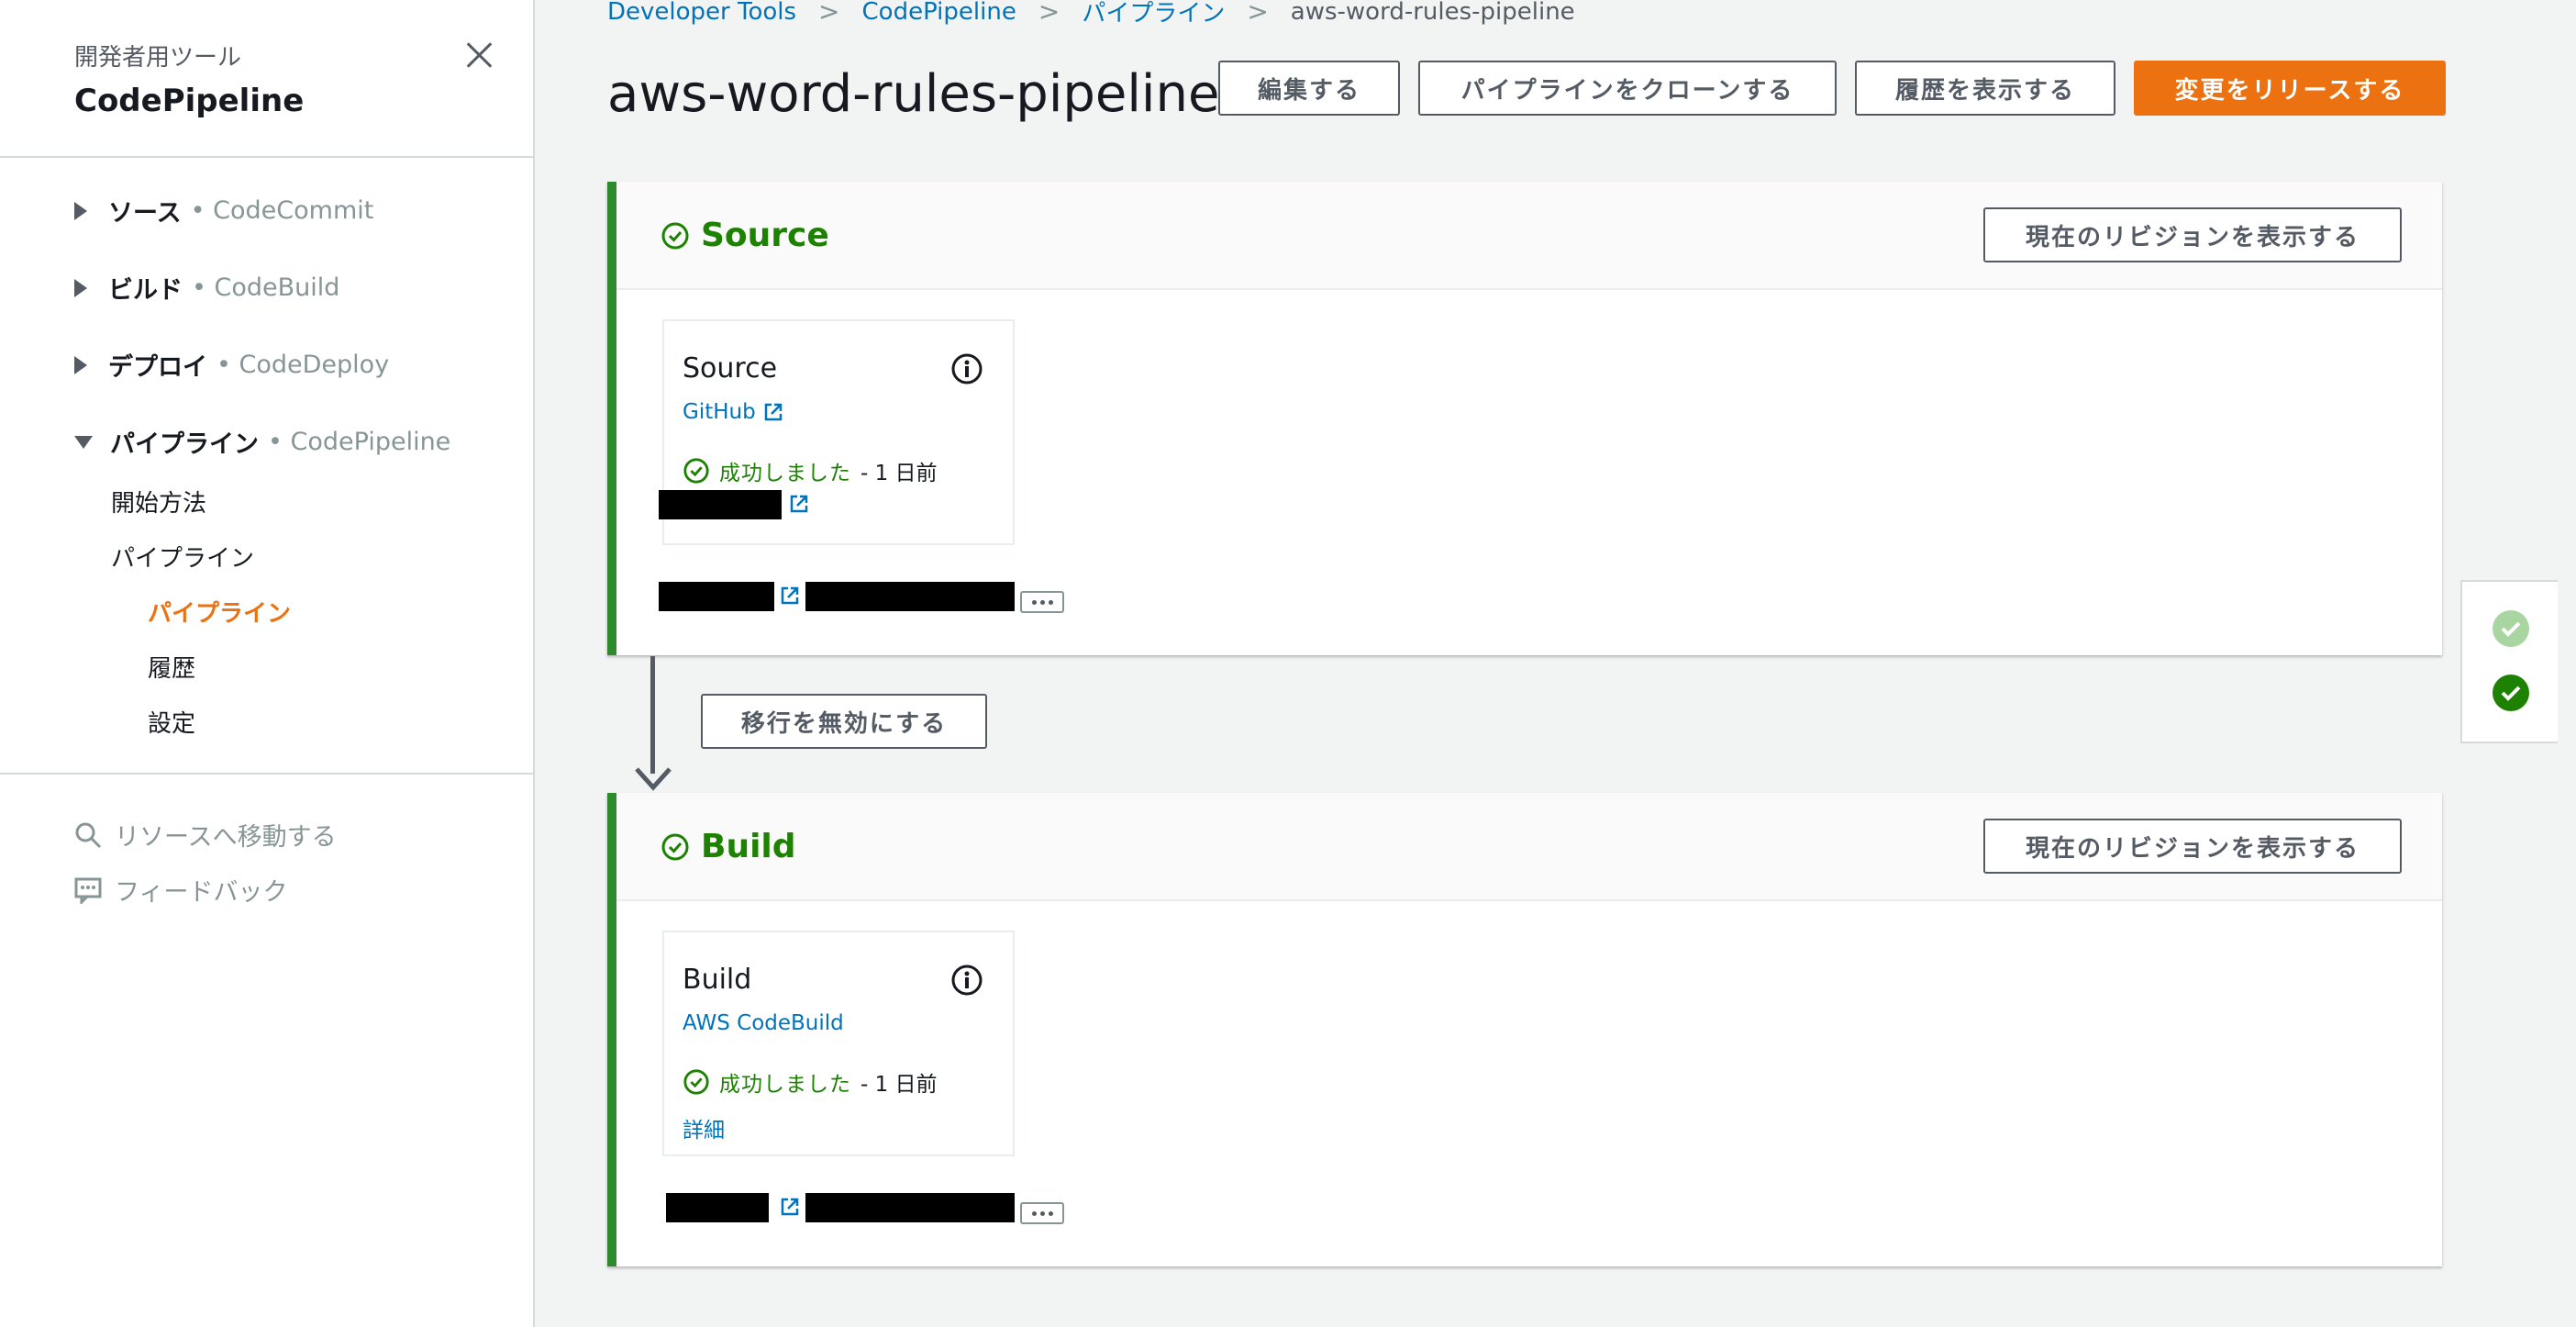 The image size is (2576, 1327). Describe the element at coordinates (1529, 236) in the screenshot. I see `stage-header: Source 現在のリビジョンを表示する` at that location.